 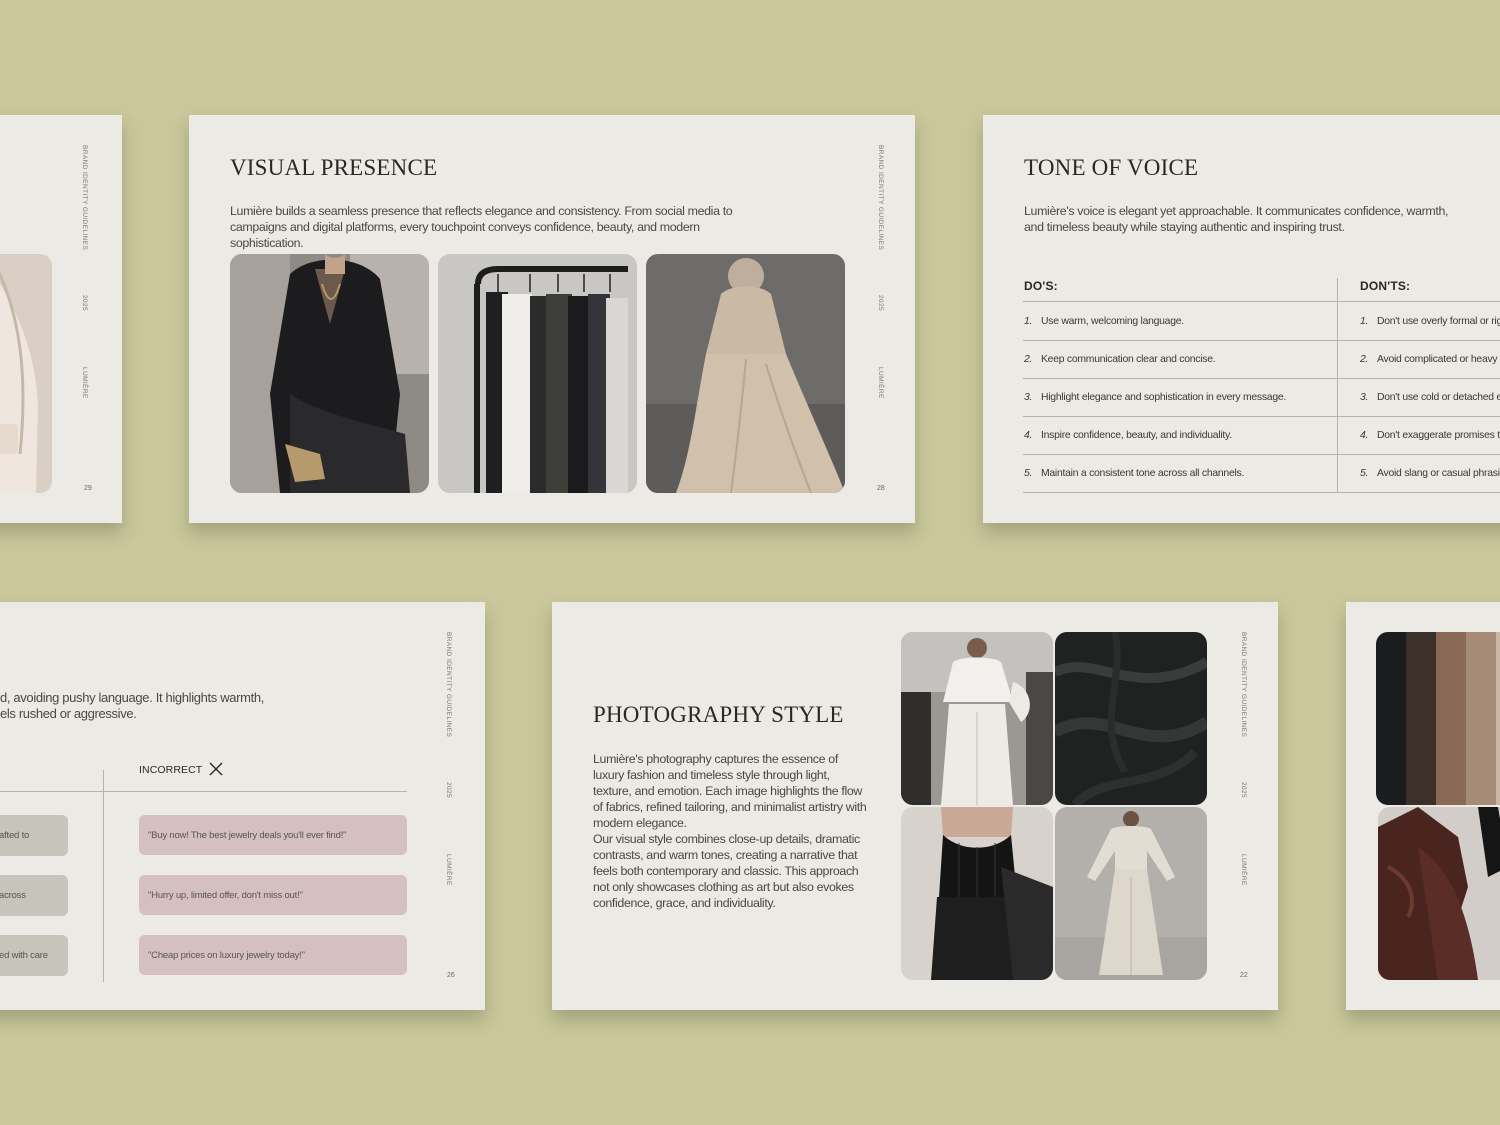 I want to click on photo-black-corset-top, so click(x=977, y=893).